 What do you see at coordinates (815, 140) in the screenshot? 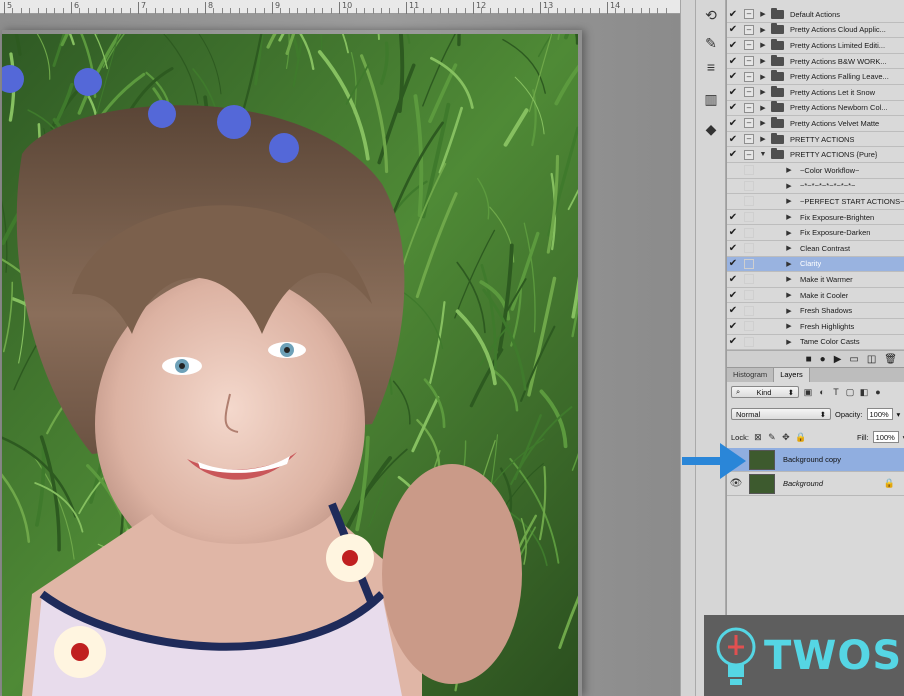
I see `action-set: ✔ – ▶ PRETTY ACTIONS` at bounding box center [815, 140].